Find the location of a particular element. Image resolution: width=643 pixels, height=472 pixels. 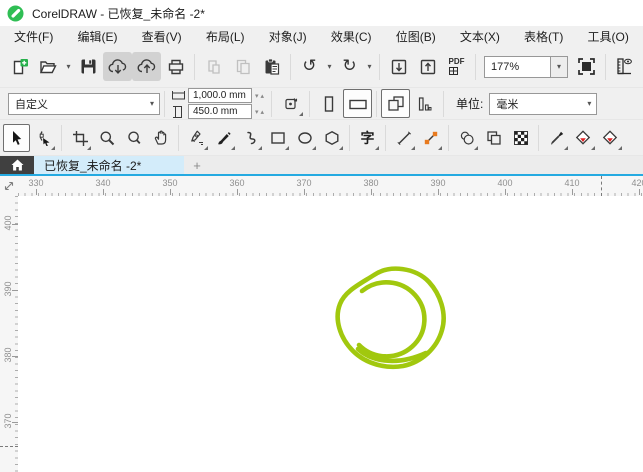

page-width-spinner: ▾ ▴ is located at coordinates (258, 96).